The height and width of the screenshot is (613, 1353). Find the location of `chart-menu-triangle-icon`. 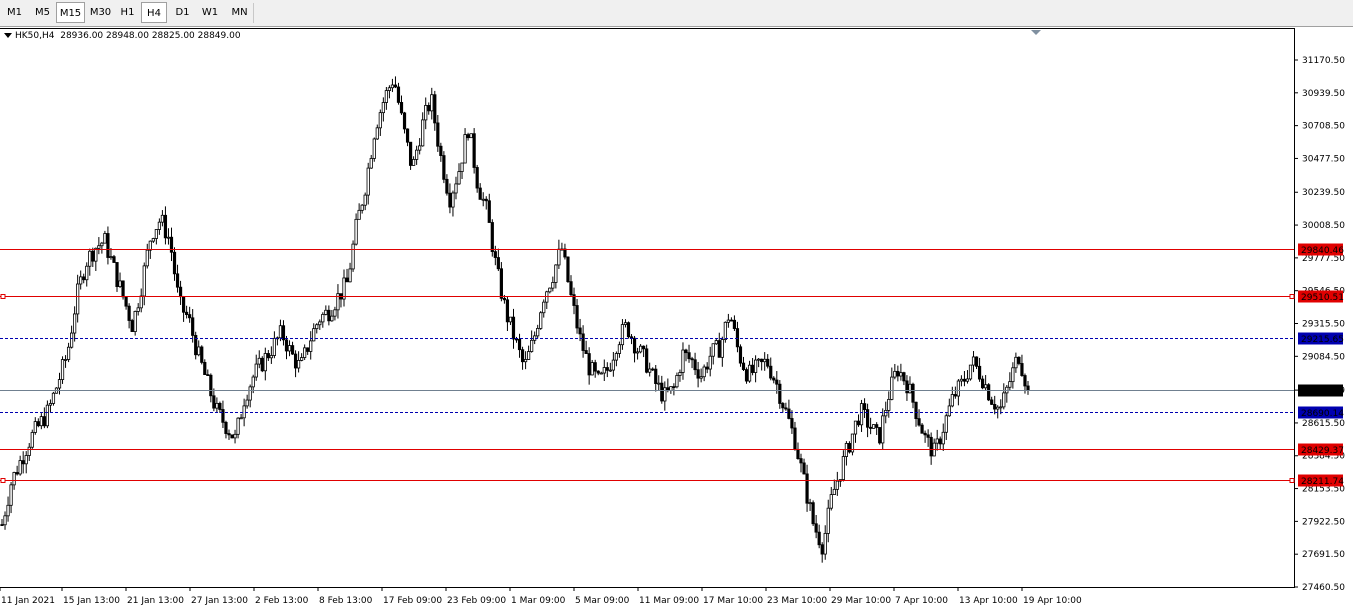

chart-menu-triangle-icon is located at coordinates (8, 35).